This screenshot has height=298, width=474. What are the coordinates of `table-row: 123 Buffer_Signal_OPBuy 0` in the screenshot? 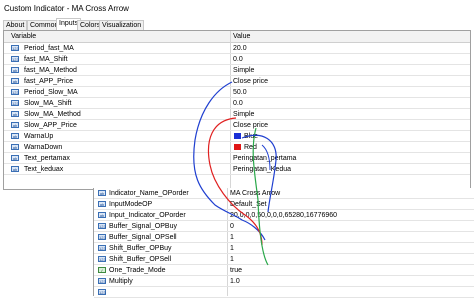 It's located at (284, 226).